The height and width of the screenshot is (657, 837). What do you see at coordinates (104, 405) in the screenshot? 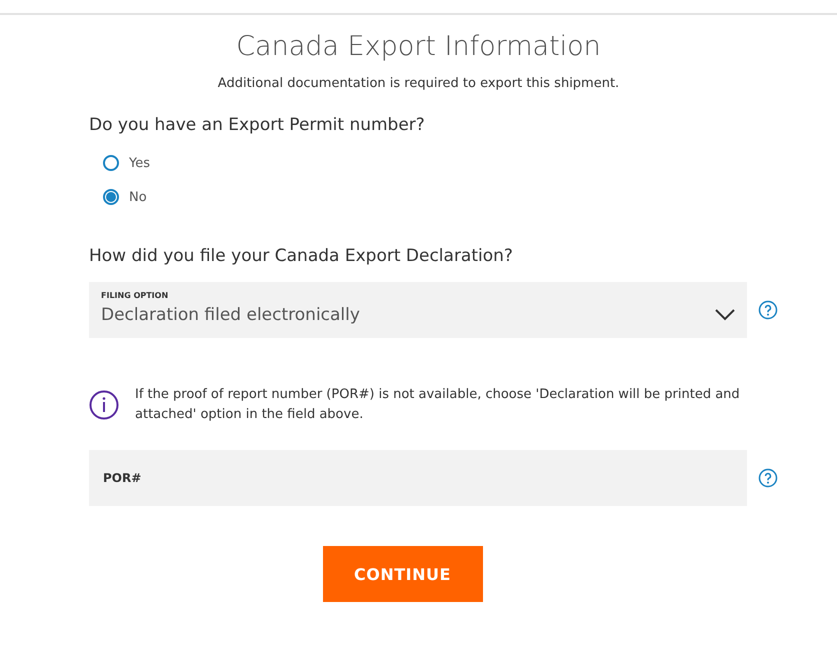
I see `info-icon` at bounding box center [104, 405].